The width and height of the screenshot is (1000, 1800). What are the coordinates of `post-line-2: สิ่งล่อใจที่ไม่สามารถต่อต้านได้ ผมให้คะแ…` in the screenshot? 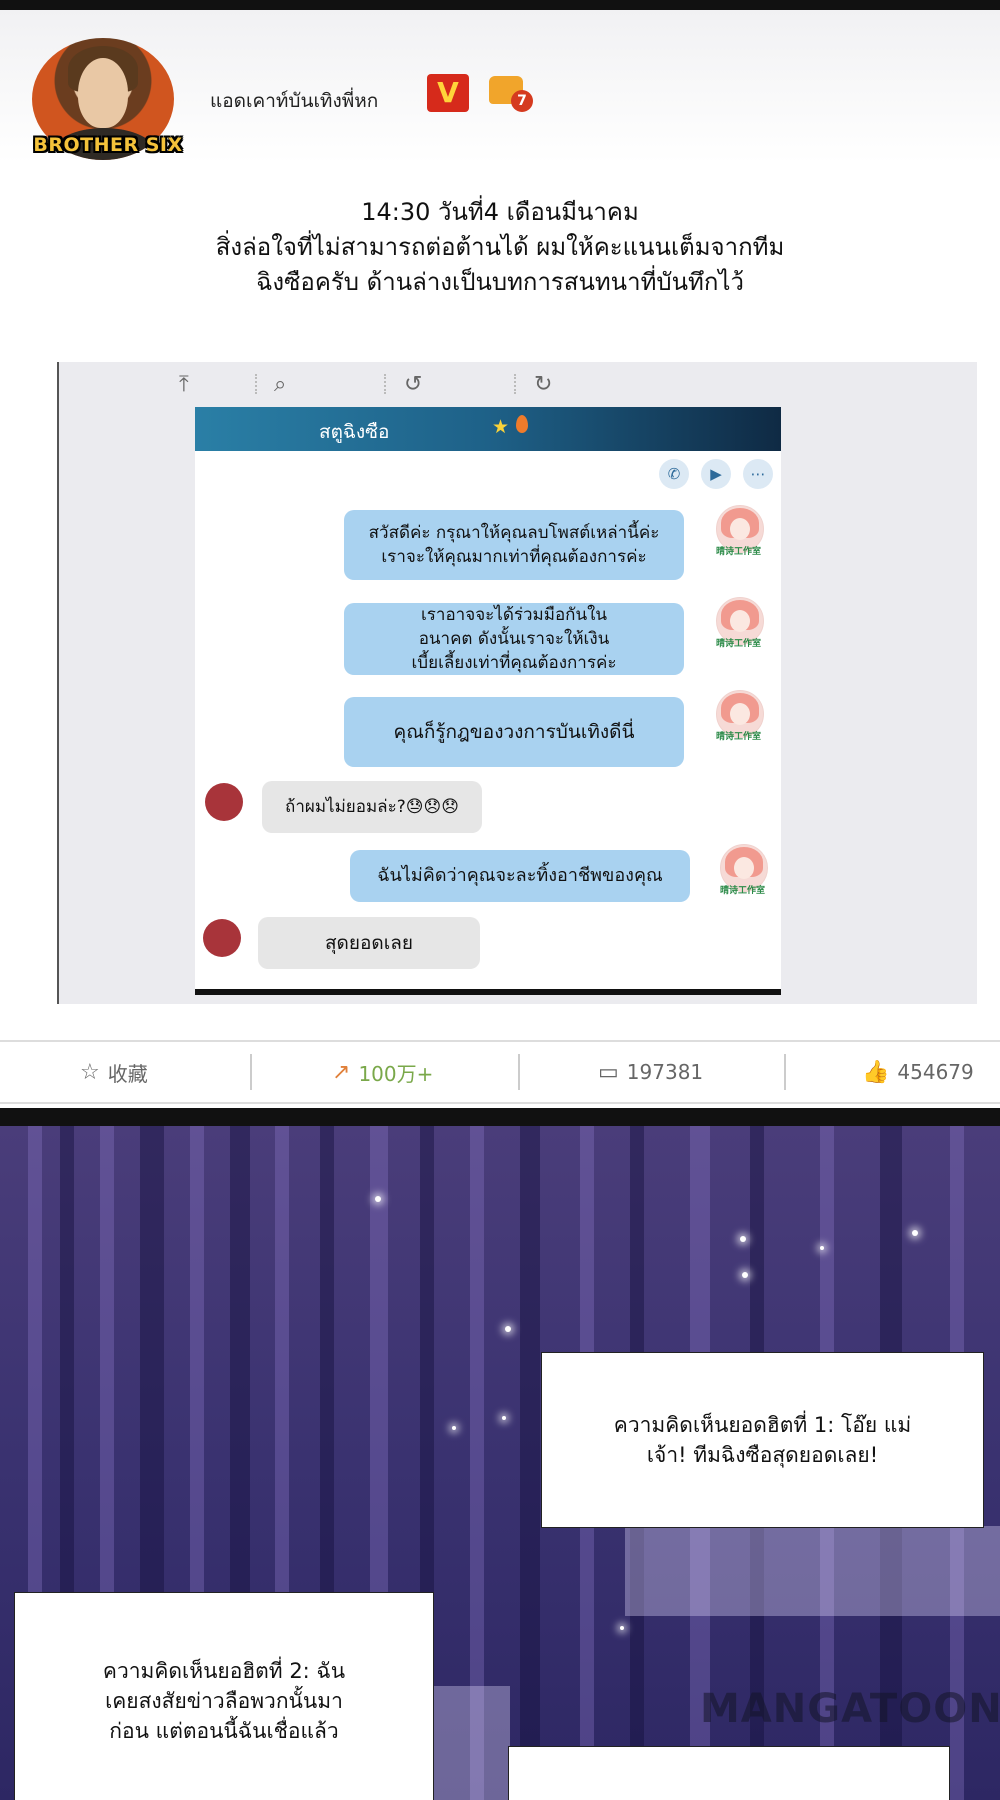 It's located at (500, 247).